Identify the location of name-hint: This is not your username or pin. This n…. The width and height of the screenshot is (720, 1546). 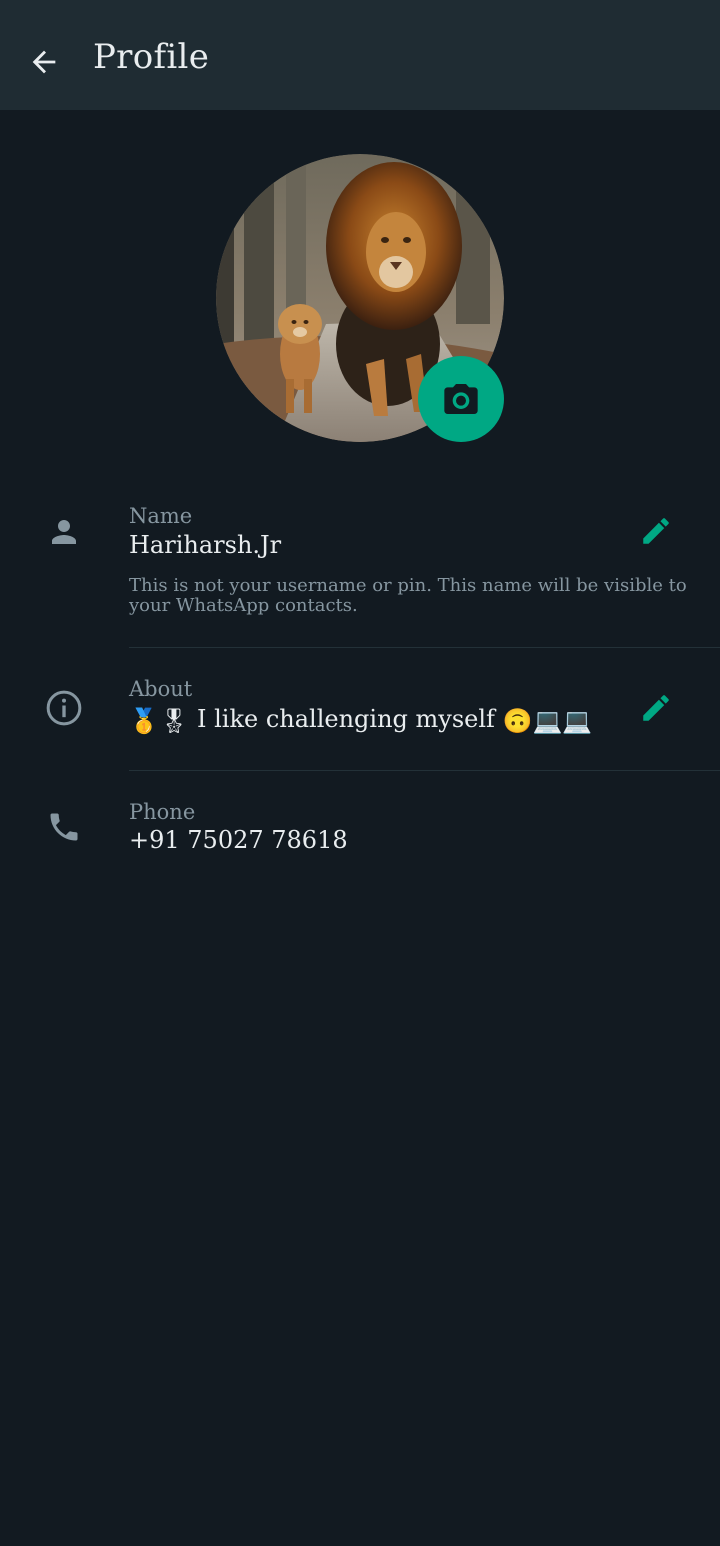
(408, 595).